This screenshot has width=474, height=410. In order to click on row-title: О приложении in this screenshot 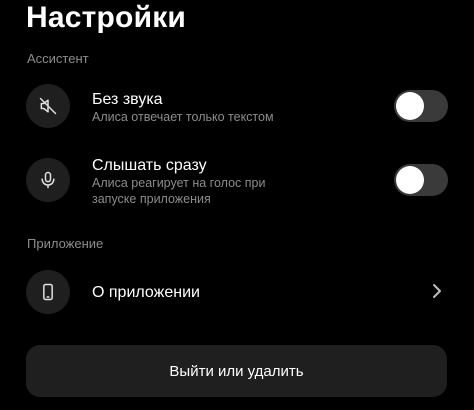, I will do `click(146, 292)`.